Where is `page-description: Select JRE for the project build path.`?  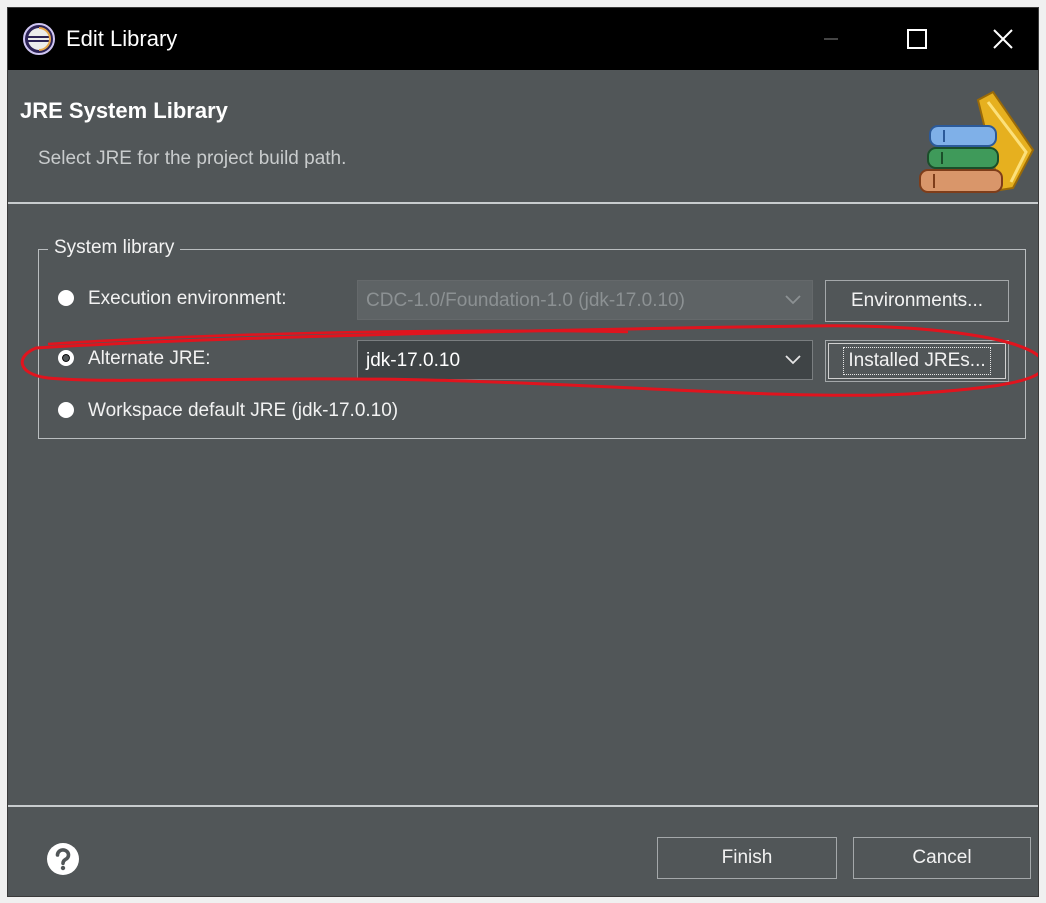
page-description: Select JRE for the project build path. is located at coordinates (192, 158).